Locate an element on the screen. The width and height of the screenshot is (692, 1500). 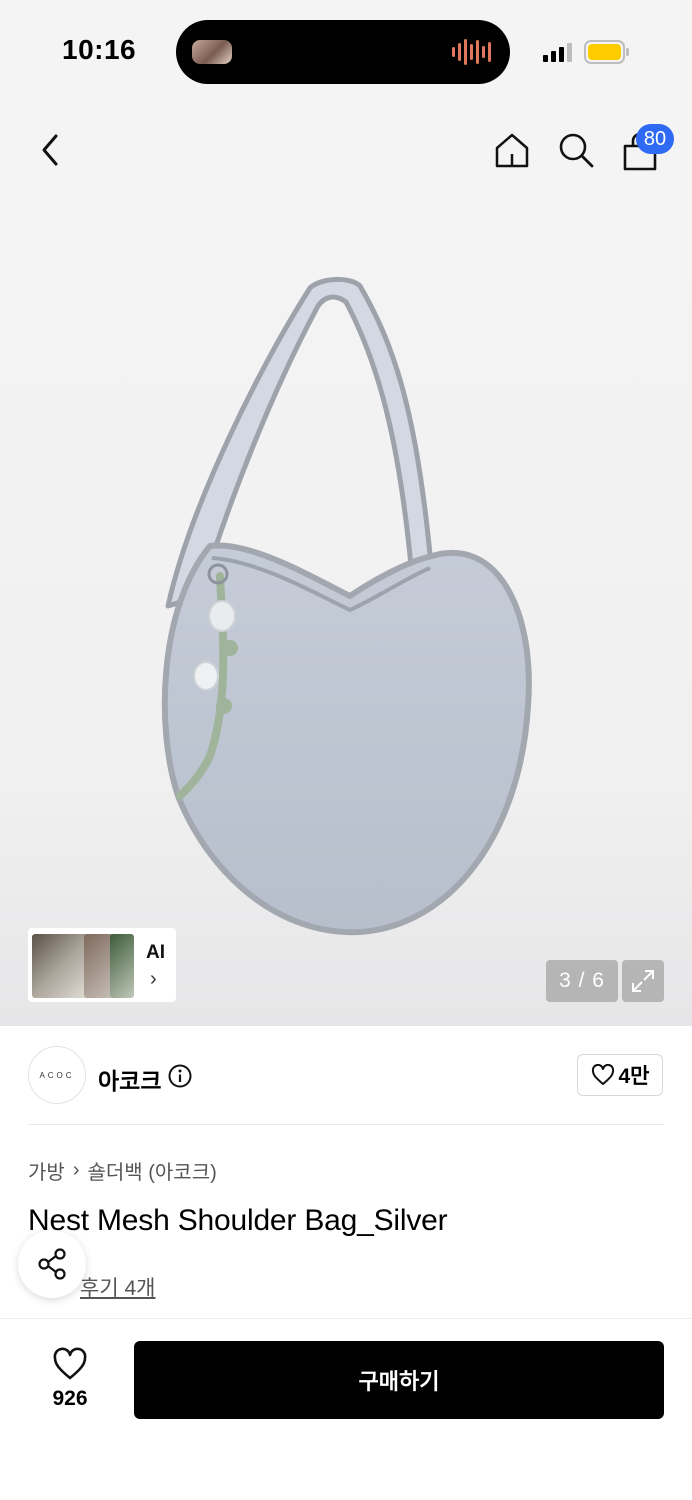
audio-wave-icon is located at coordinates (472, 52).